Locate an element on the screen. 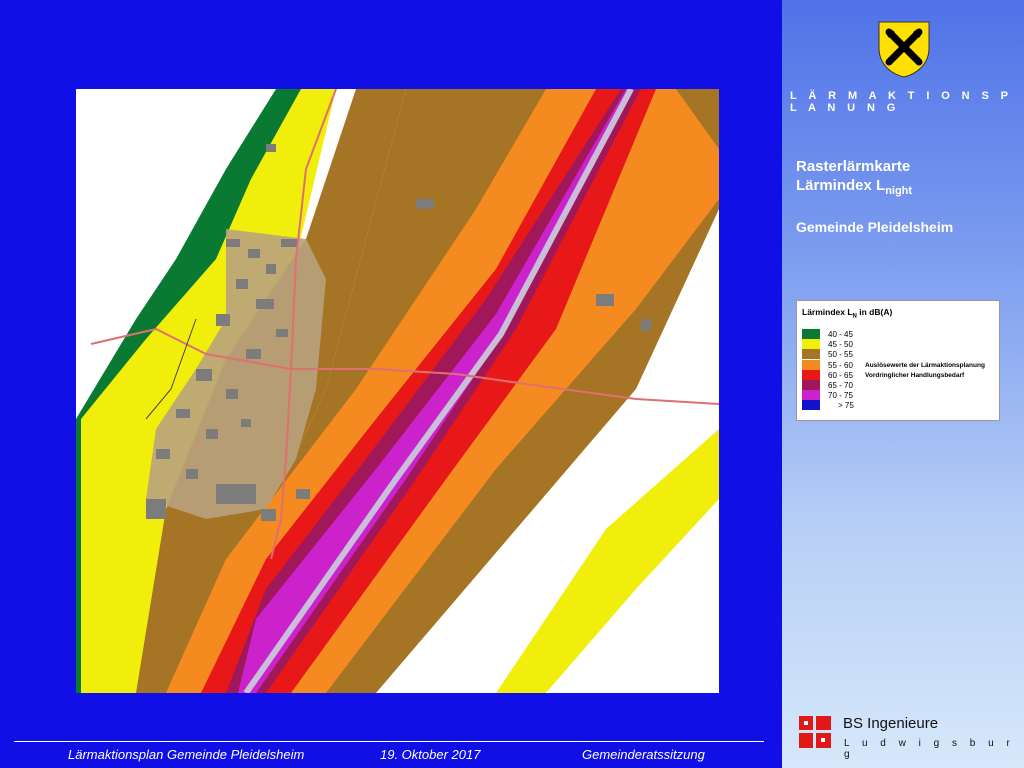 Image resolution: width=1024 pixels, height=768 pixels. legend-row: 60 - 65 is located at coordinates (833, 375).